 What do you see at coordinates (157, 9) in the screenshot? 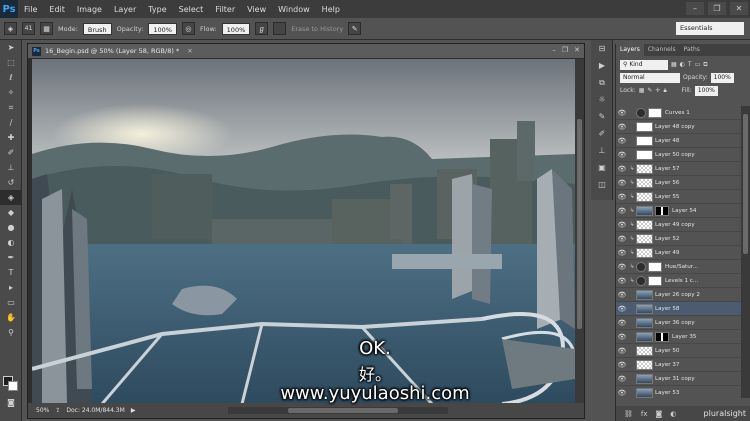
I see `menu-type: Type` at bounding box center [157, 9].